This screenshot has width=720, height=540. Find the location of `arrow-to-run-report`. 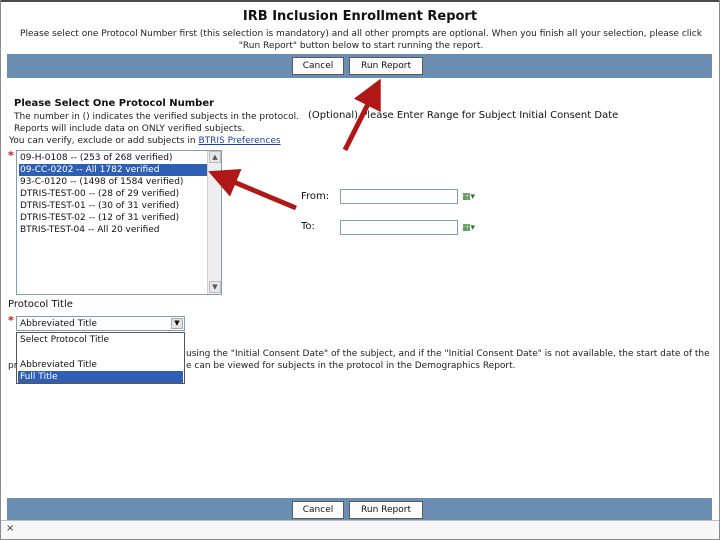

arrow-to-run-report is located at coordinates (361, 115).